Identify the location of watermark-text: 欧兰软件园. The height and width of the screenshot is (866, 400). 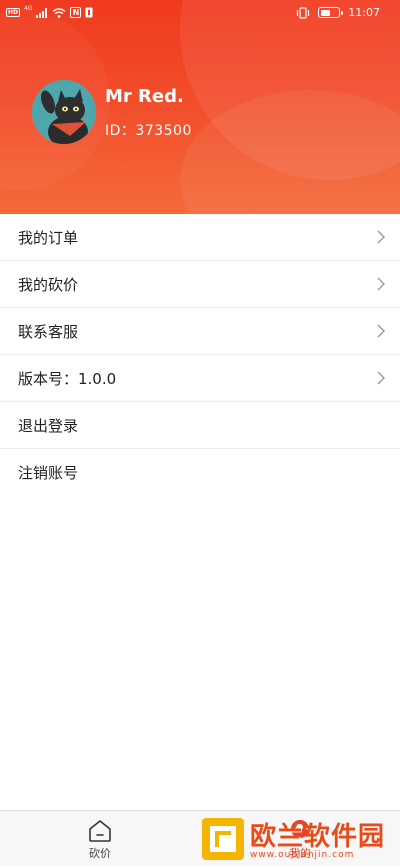
(318, 837).